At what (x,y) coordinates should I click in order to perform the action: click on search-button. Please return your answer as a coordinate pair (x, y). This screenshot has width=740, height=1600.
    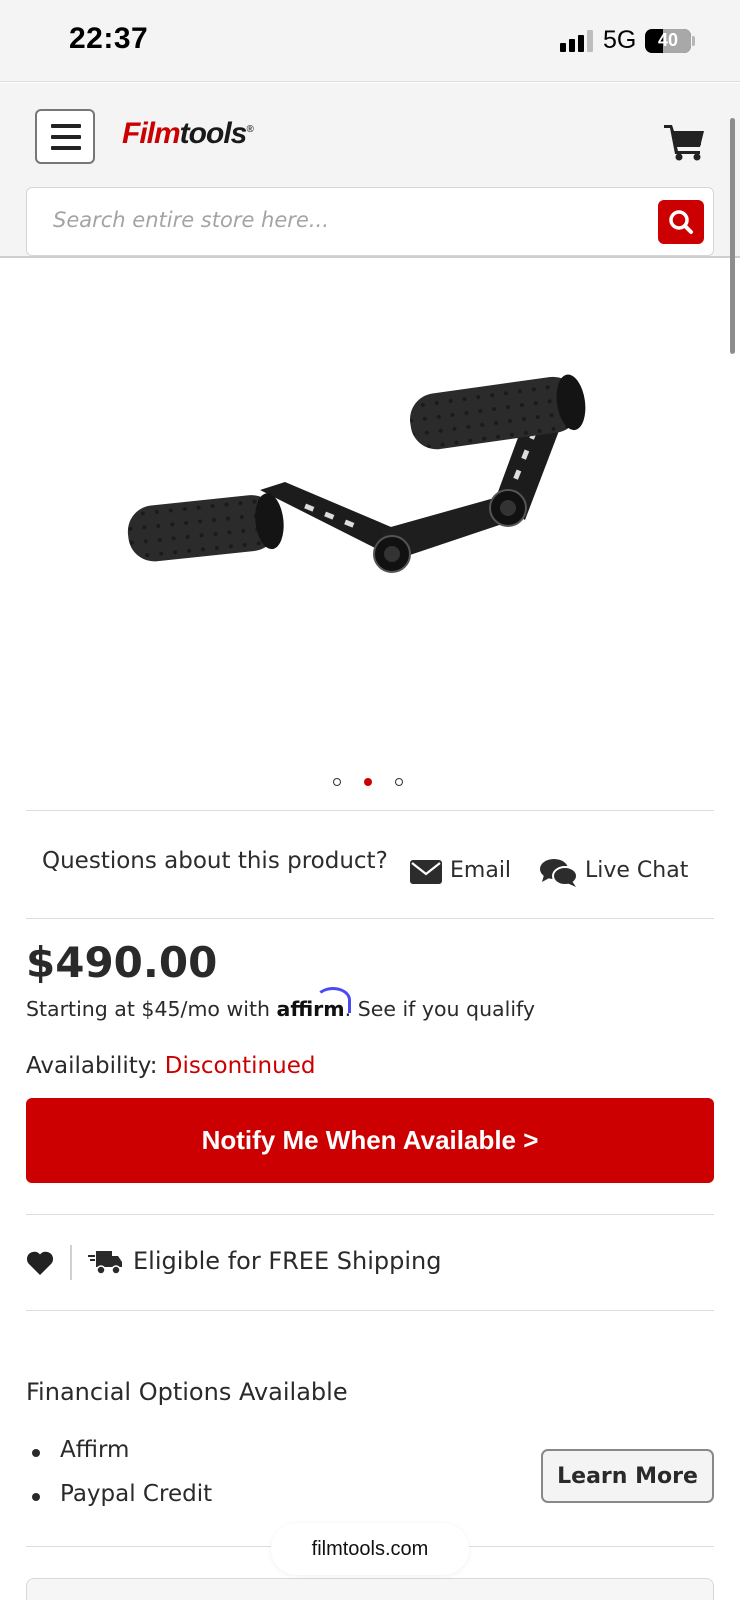
    Looking at the image, I should click on (681, 222).